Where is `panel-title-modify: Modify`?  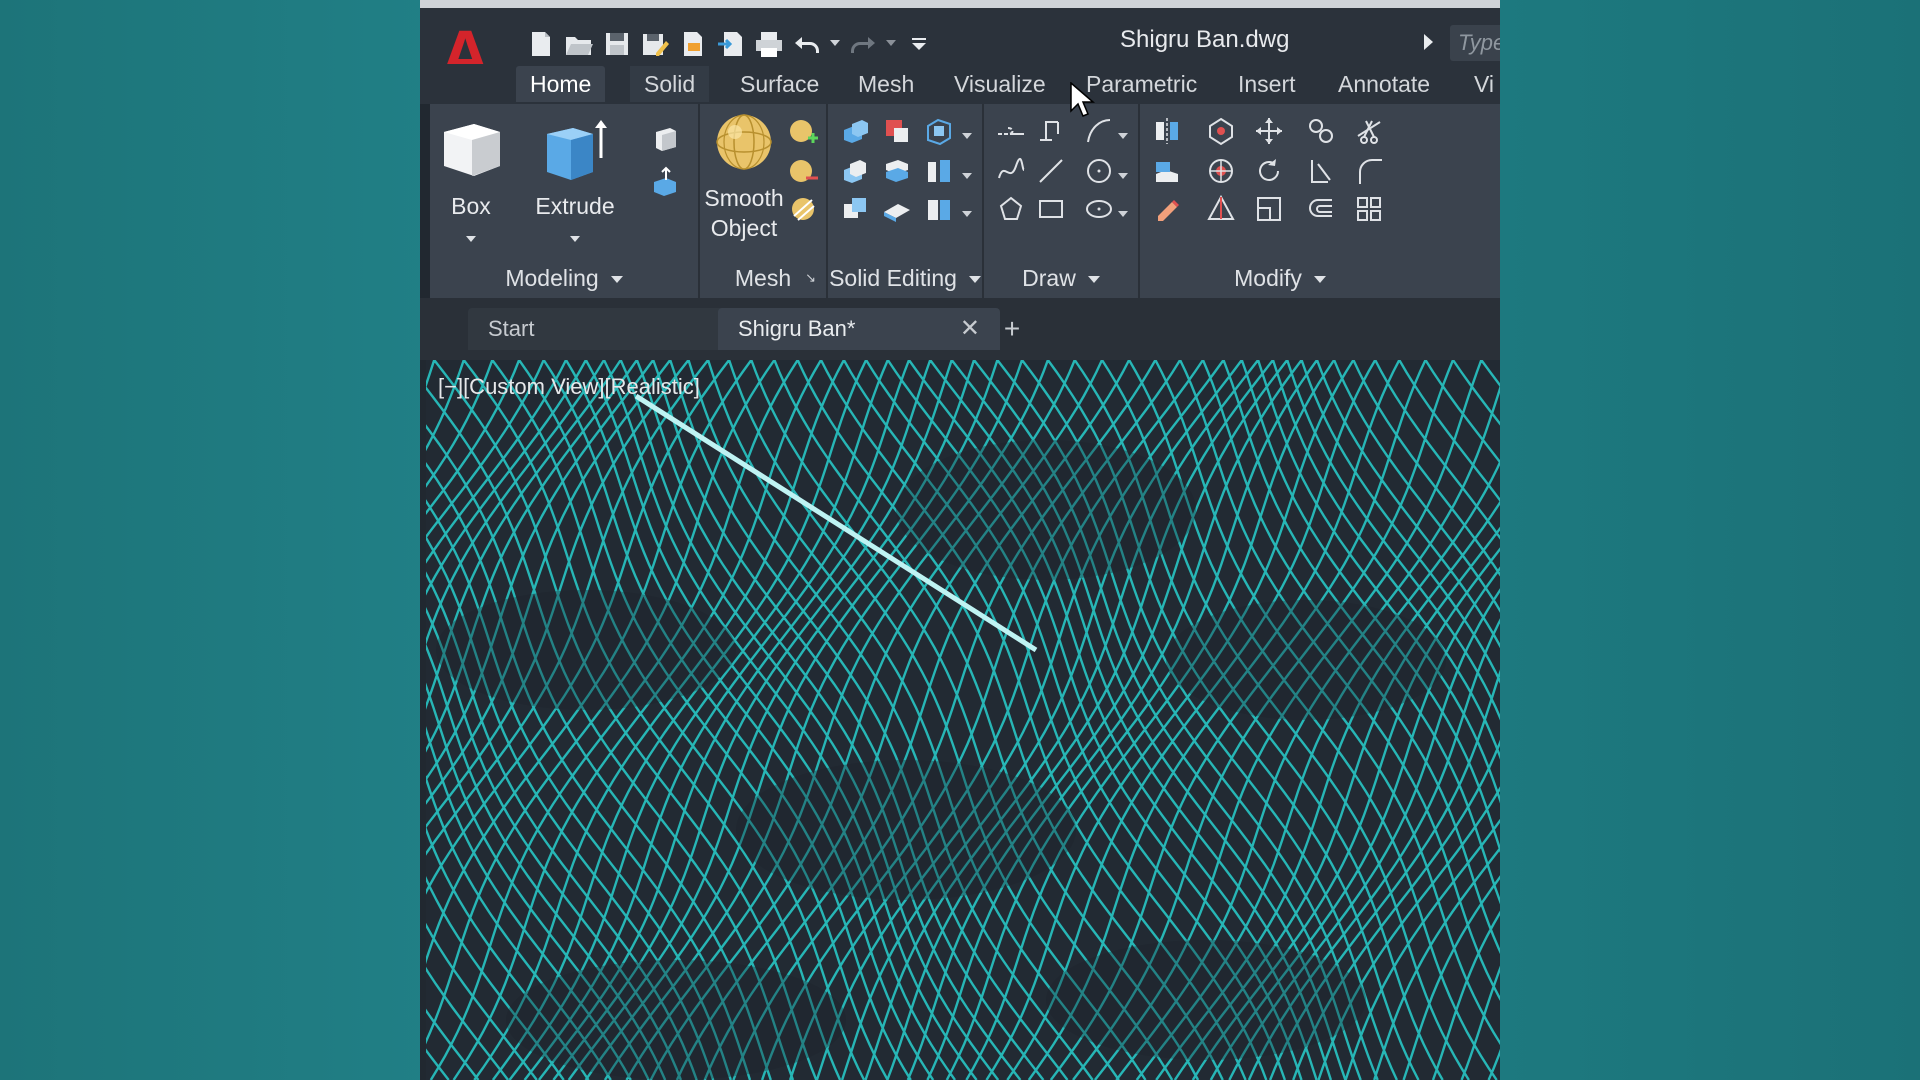 panel-title-modify: Modify is located at coordinates (1280, 278).